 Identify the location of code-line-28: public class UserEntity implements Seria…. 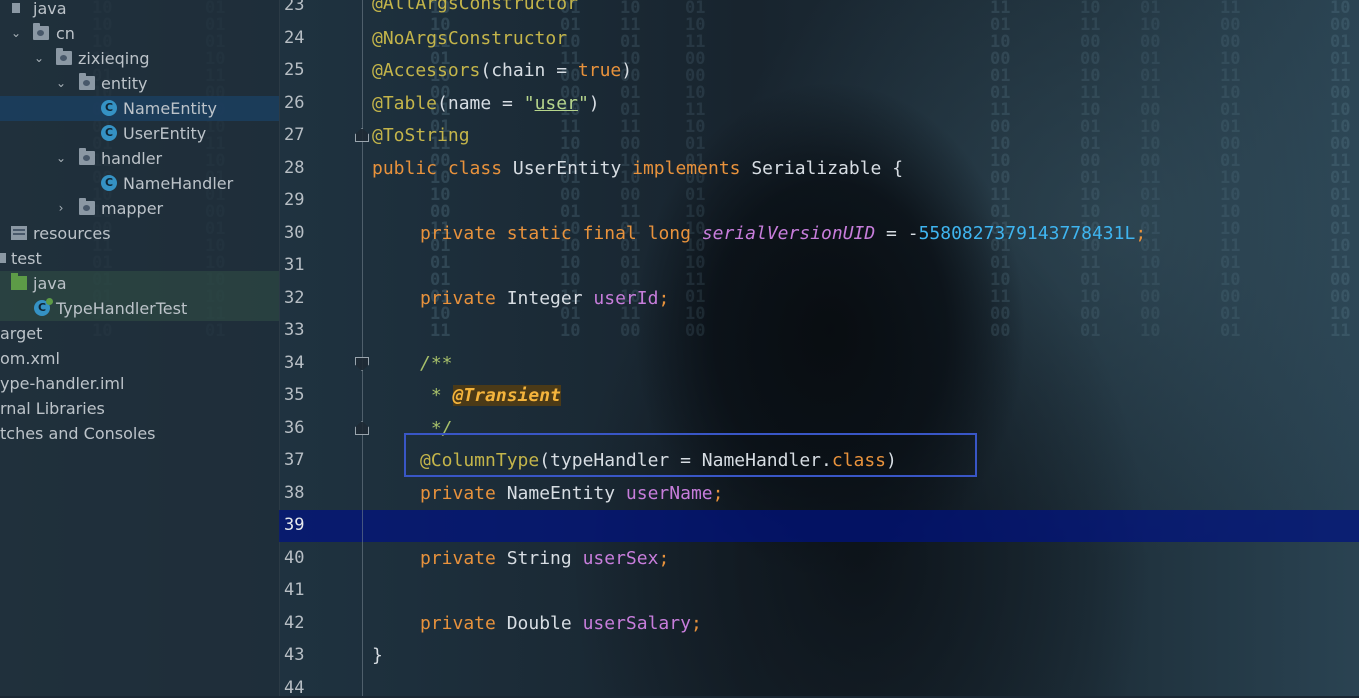
(637, 168).